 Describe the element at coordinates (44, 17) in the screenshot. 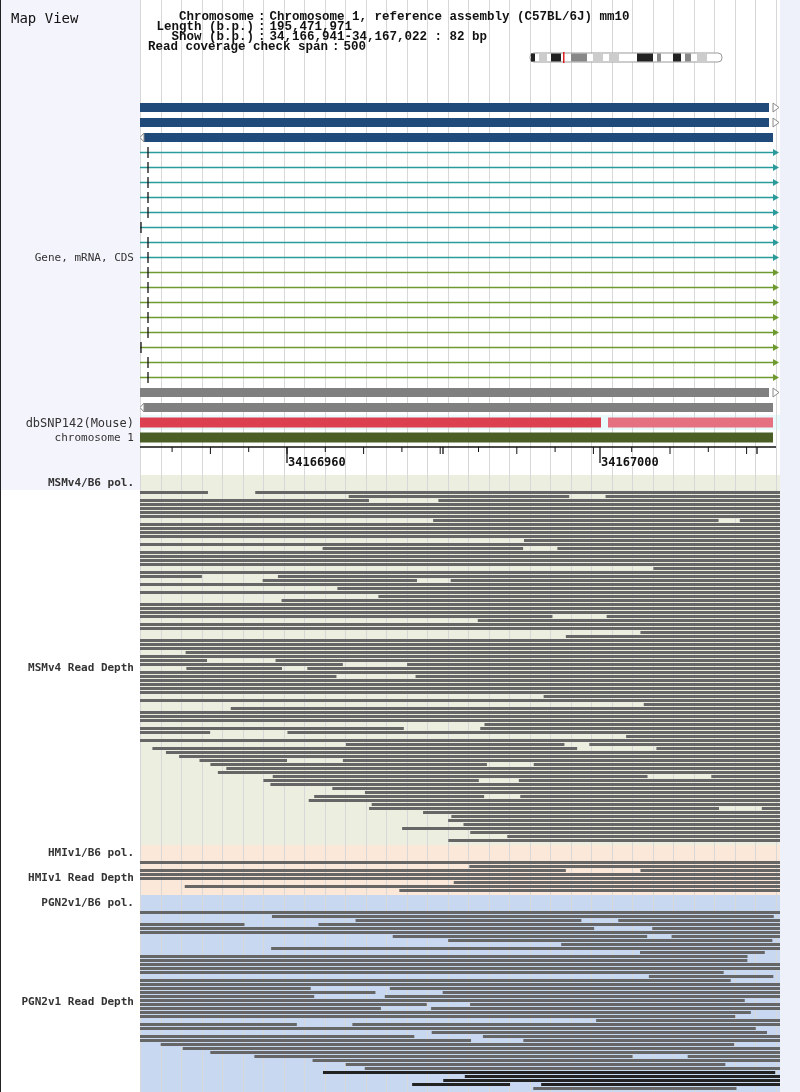

I see `view-title: Map View` at that location.